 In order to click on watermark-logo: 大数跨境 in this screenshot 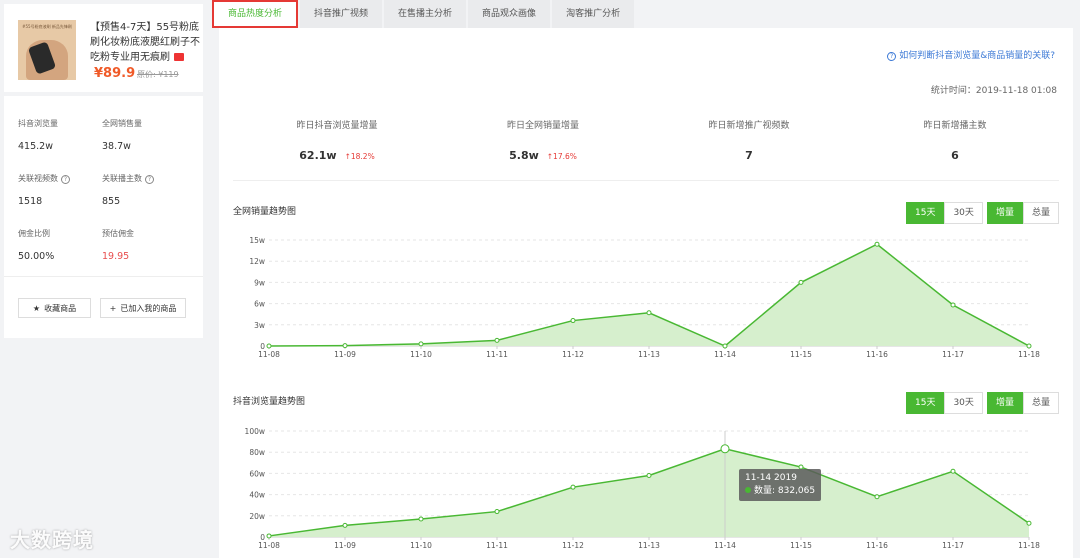, I will do `click(52, 540)`.